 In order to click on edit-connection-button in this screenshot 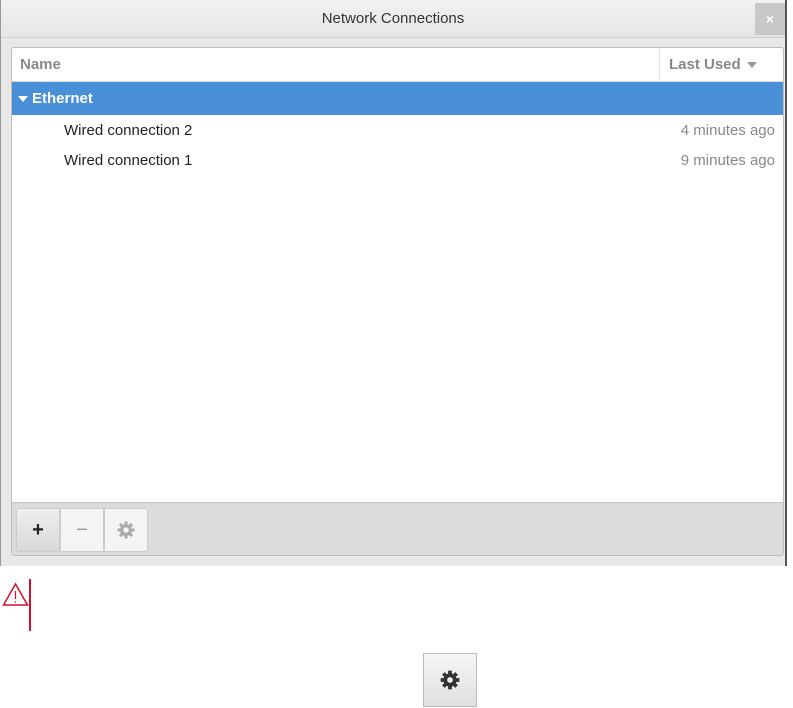, I will do `click(126, 530)`.